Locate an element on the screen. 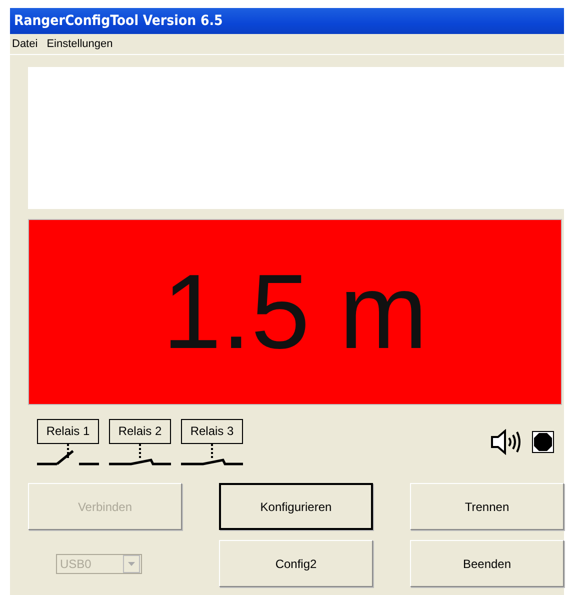 Image resolution: width=572 pixels, height=595 pixels. relay-label: Relais 1 is located at coordinates (68, 431).